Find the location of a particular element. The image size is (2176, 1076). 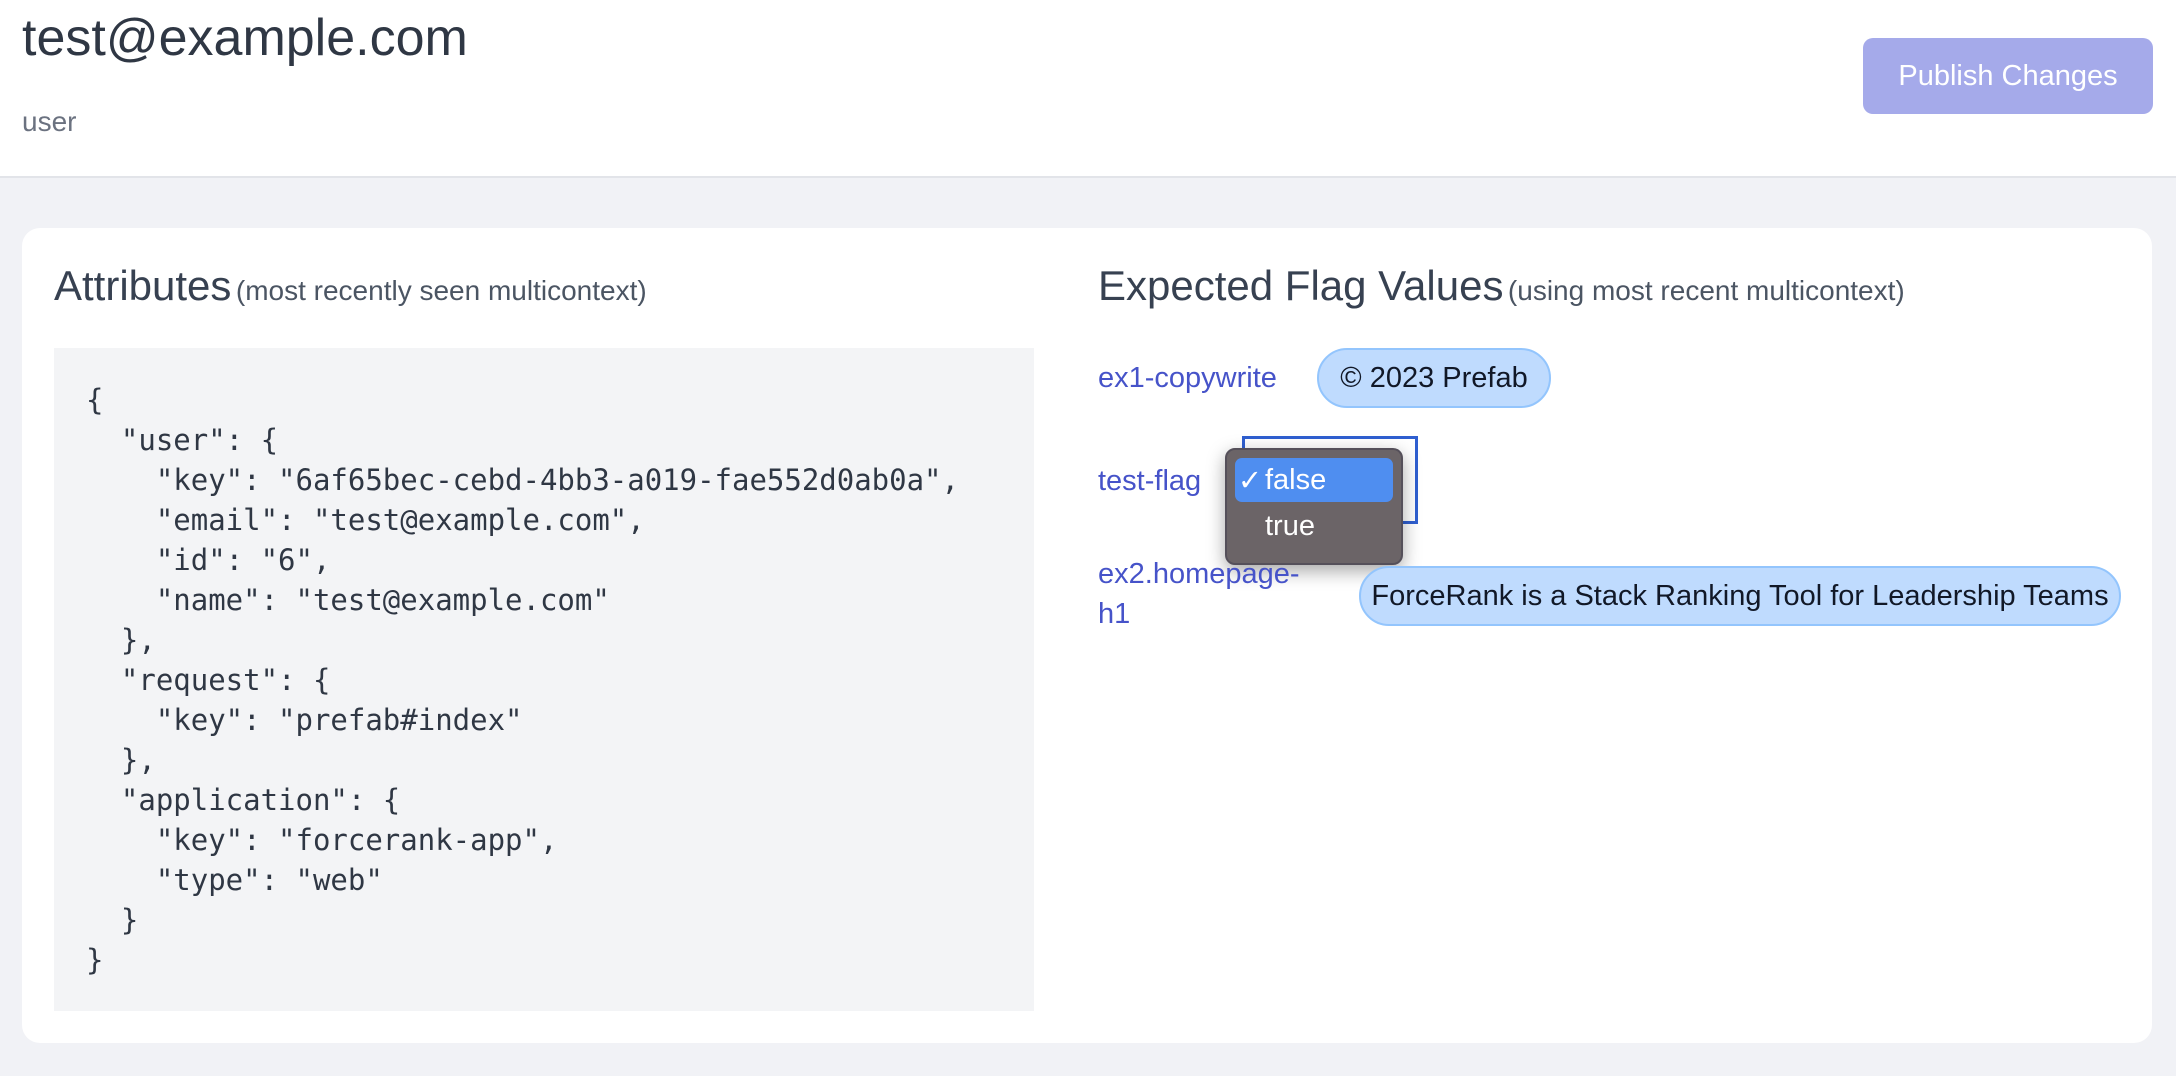

option-label: true is located at coordinates (1290, 525).